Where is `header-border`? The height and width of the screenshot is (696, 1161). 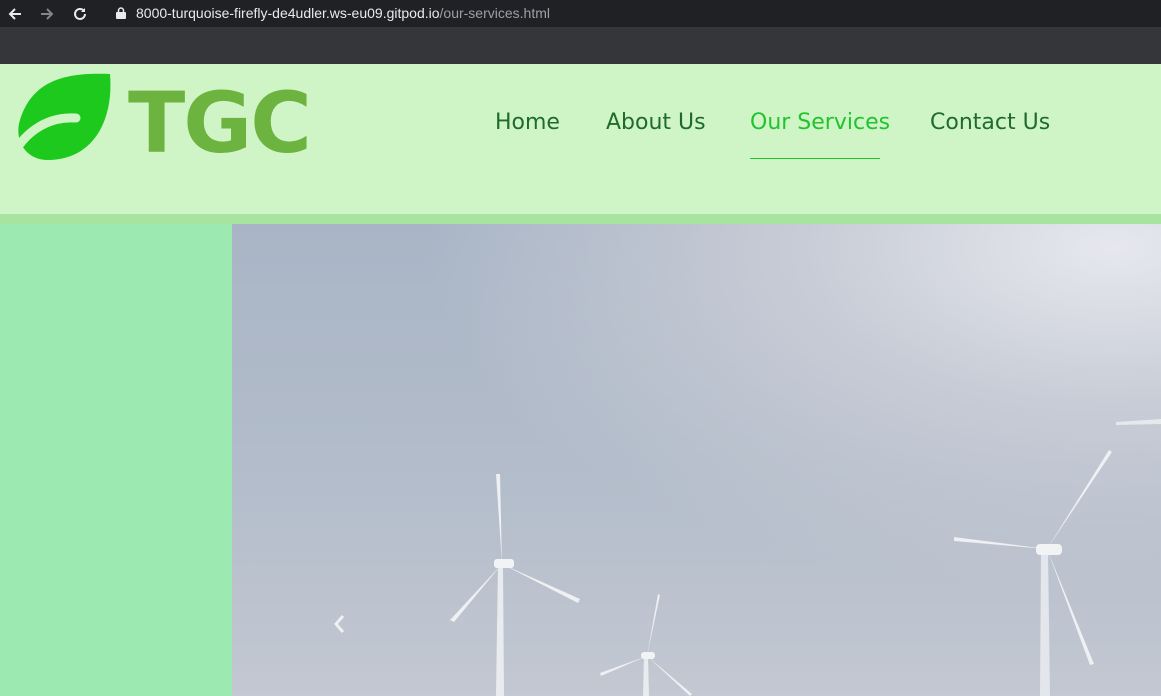 header-border is located at coordinates (580, 219).